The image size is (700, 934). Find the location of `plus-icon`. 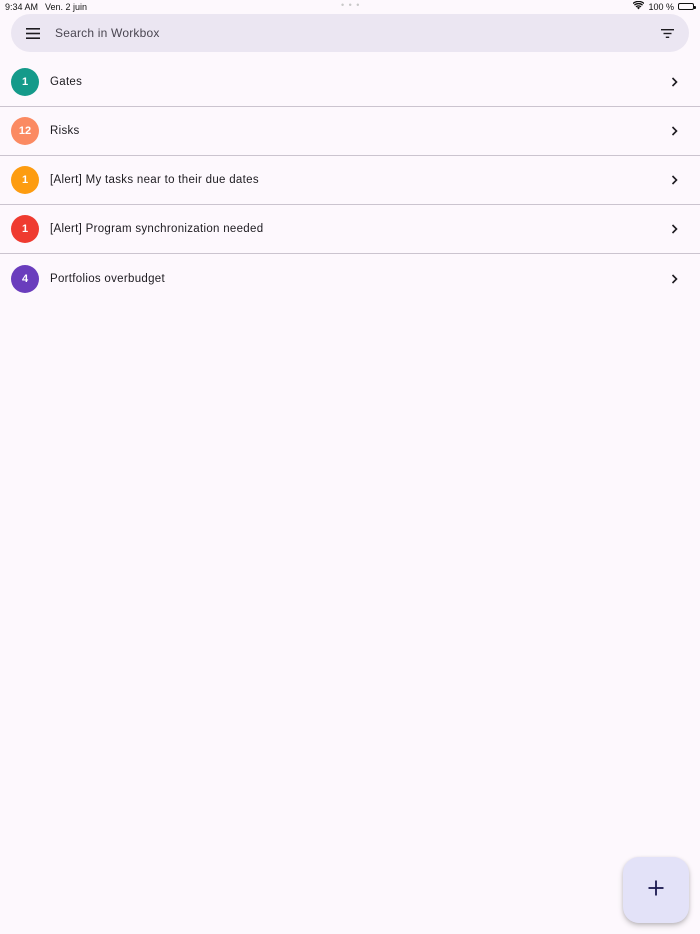

plus-icon is located at coordinates (656, 890).